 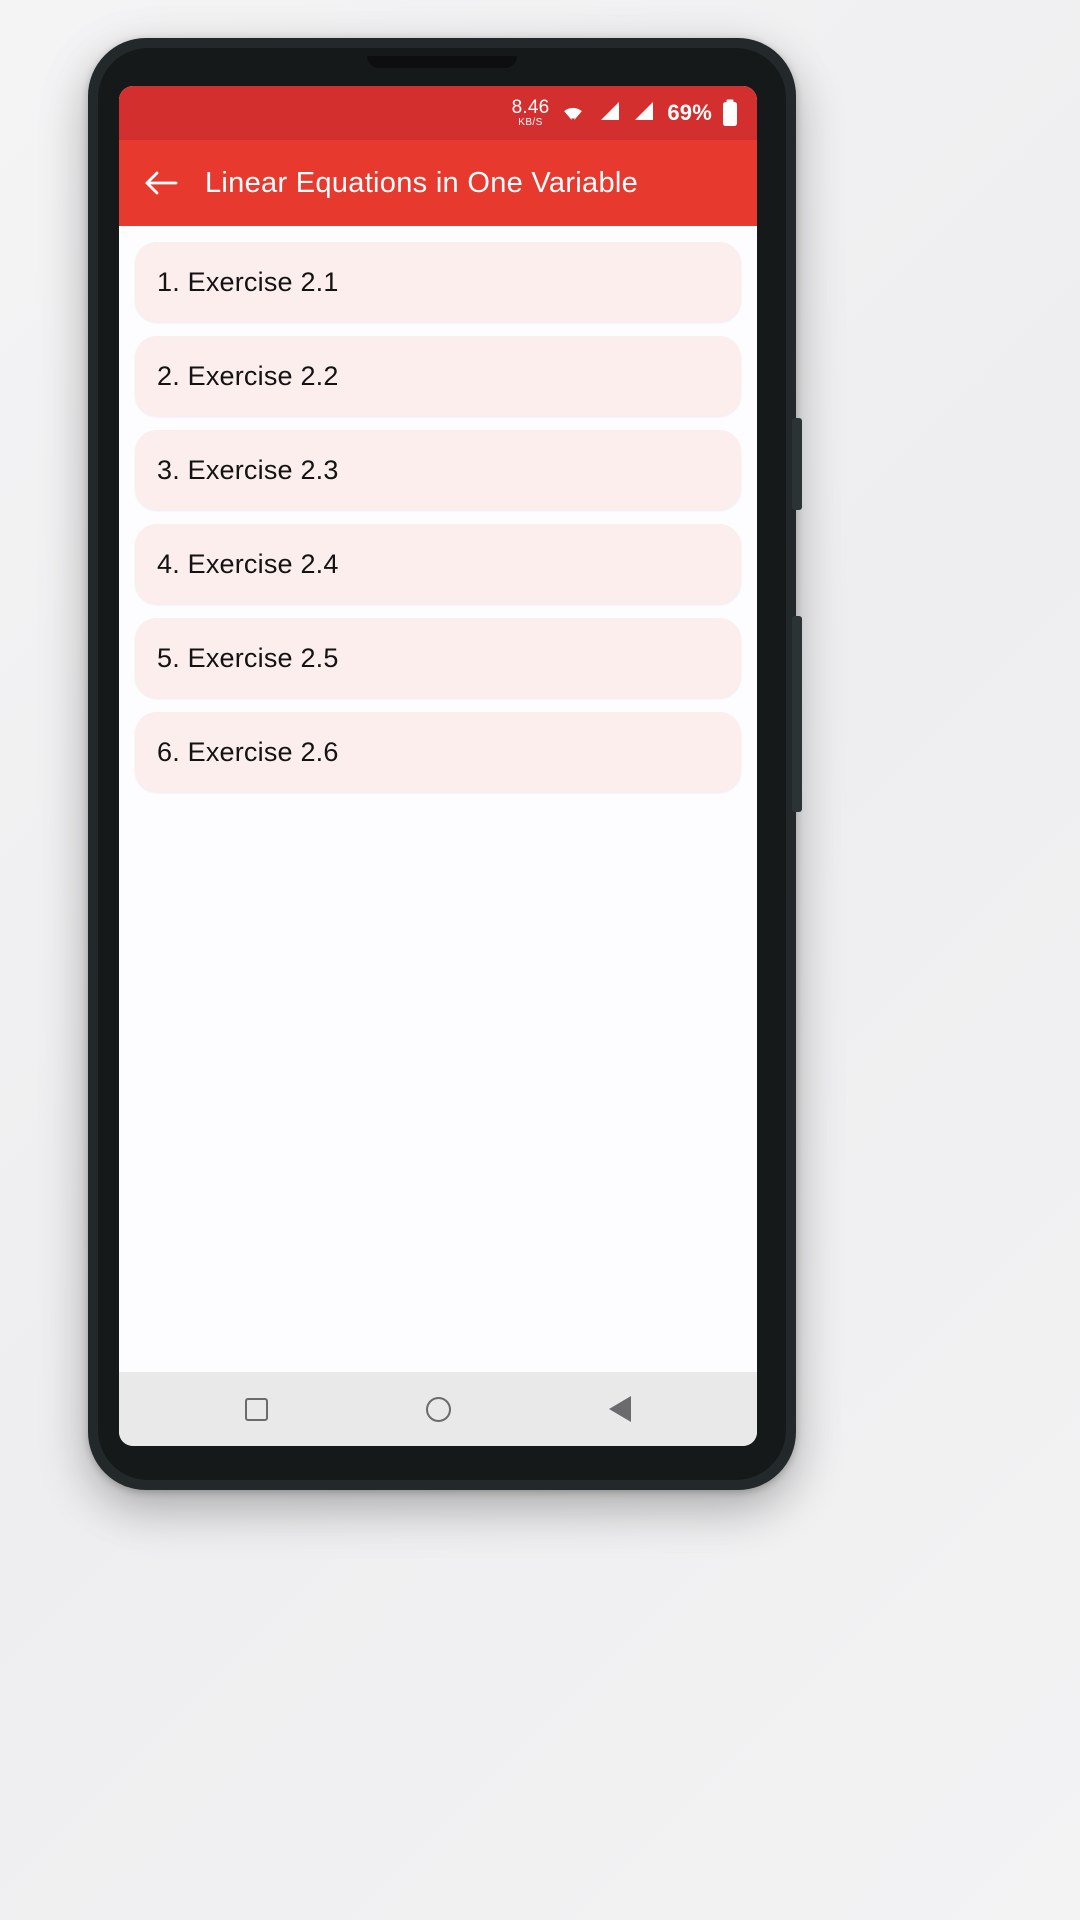 What do you see at coordinates (730, 113) in the screenshot?
I see `battery-icon` at bounding box center [730, 113].